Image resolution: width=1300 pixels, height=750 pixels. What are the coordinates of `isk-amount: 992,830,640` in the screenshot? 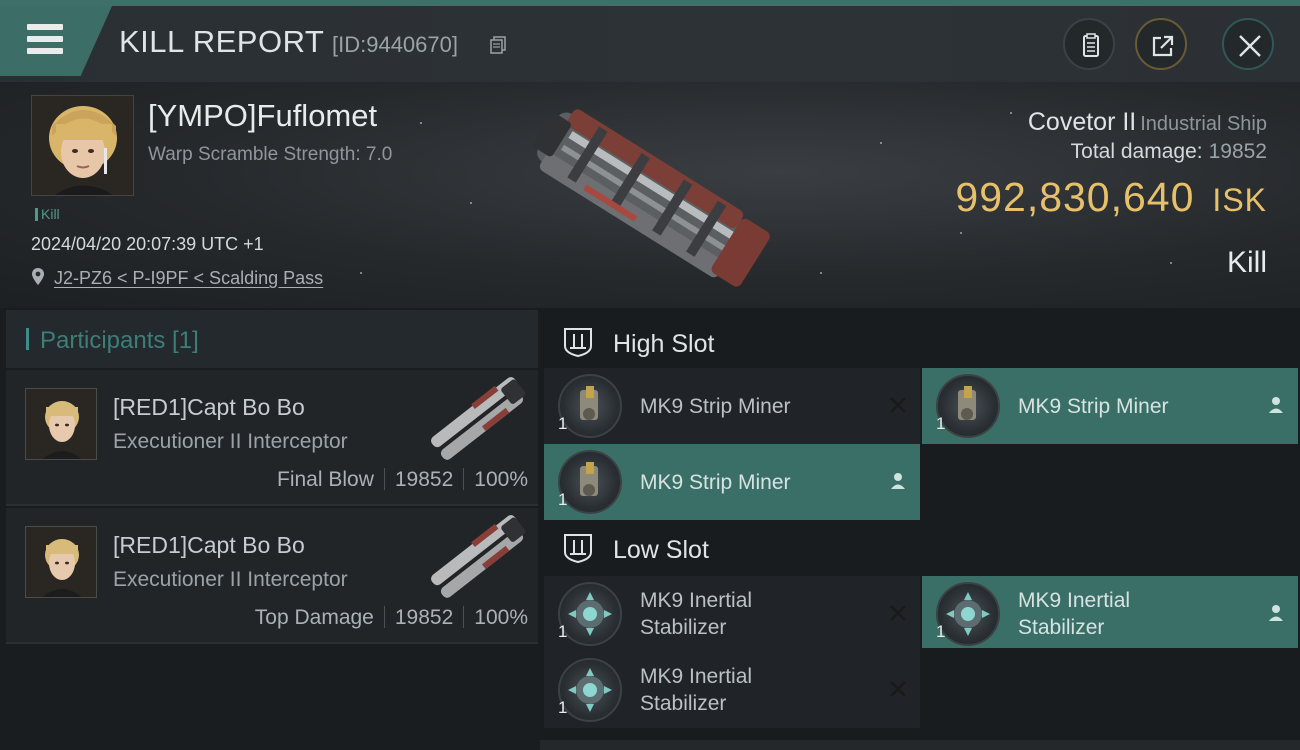 It's located at (1075, 197).